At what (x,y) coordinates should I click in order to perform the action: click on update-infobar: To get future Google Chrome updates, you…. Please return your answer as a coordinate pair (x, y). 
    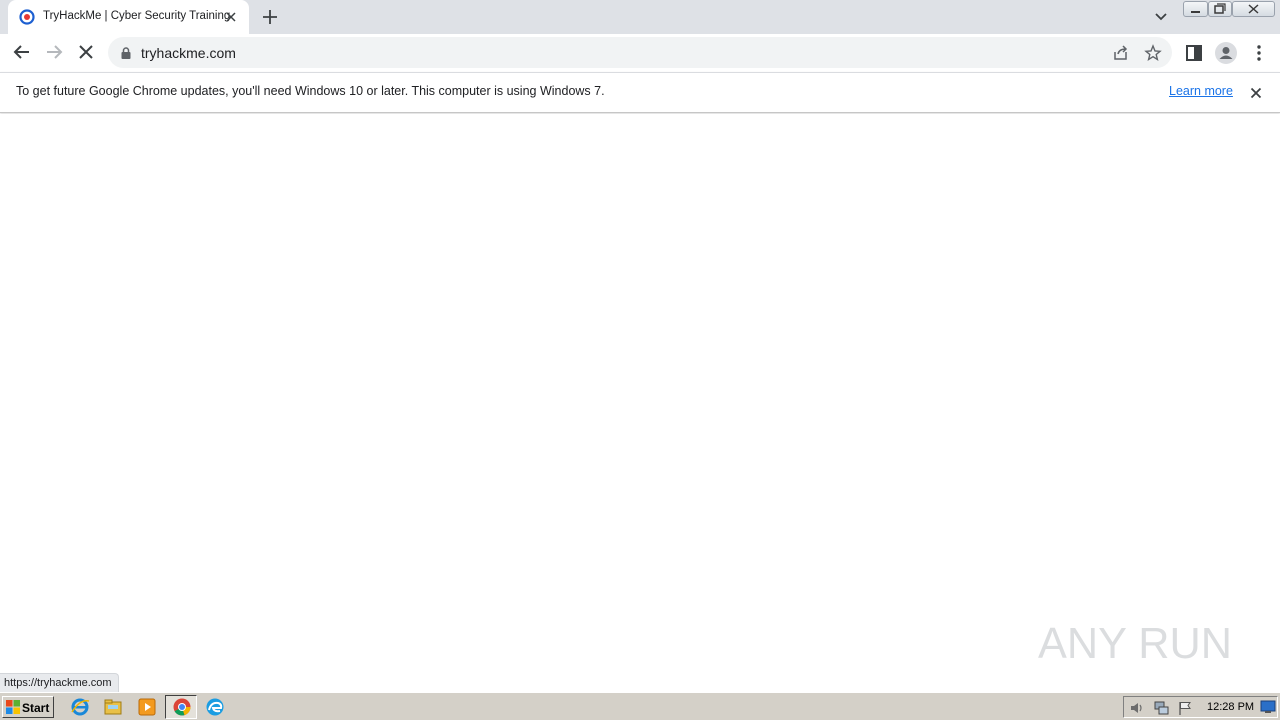
    Looking at the image, I should click on (640, 92).